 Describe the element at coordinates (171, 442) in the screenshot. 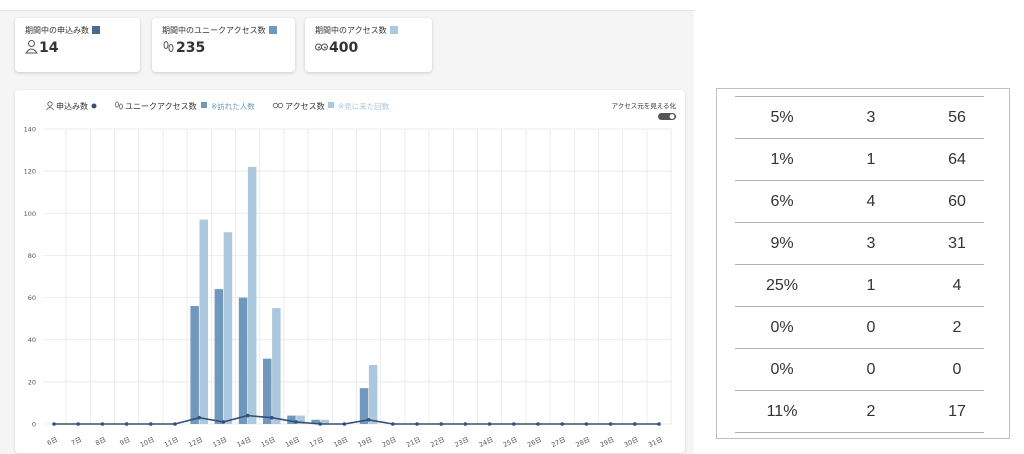

I see `x-tick-label: 11日` at that location.